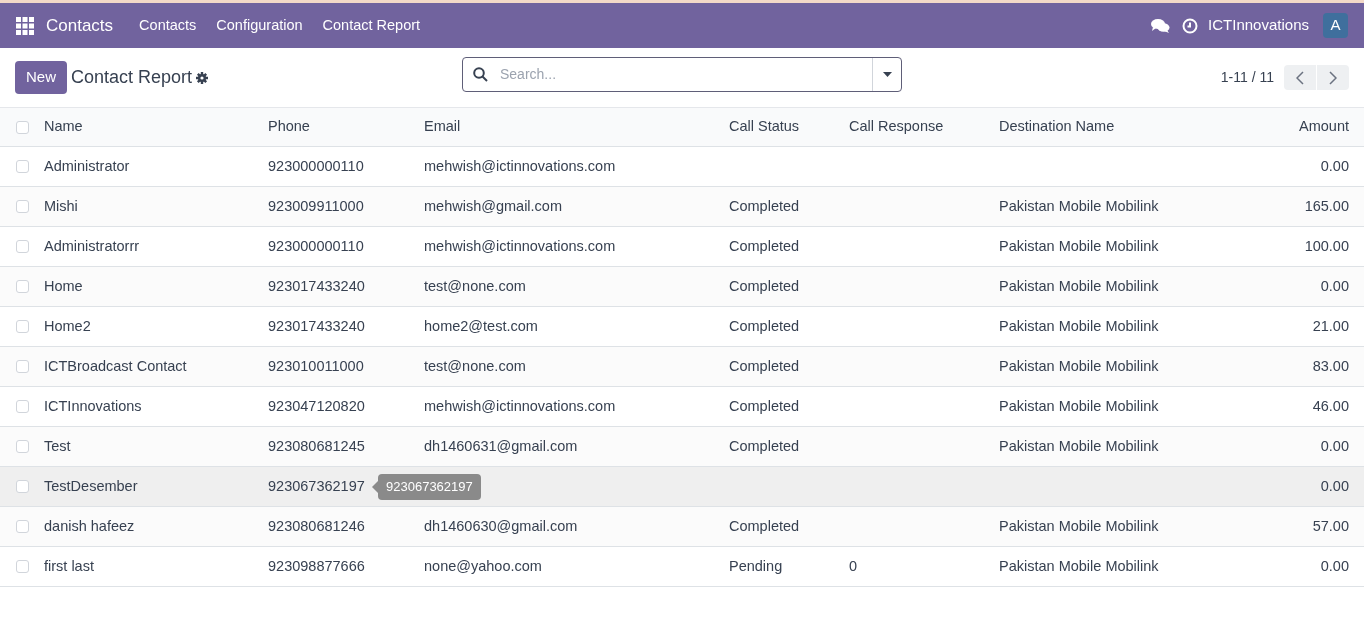 This screenshot has height=625, width=1364. Describe the element at coordinates (756, 565) in the screenshot. I see `table-cell: Pending` at that location.